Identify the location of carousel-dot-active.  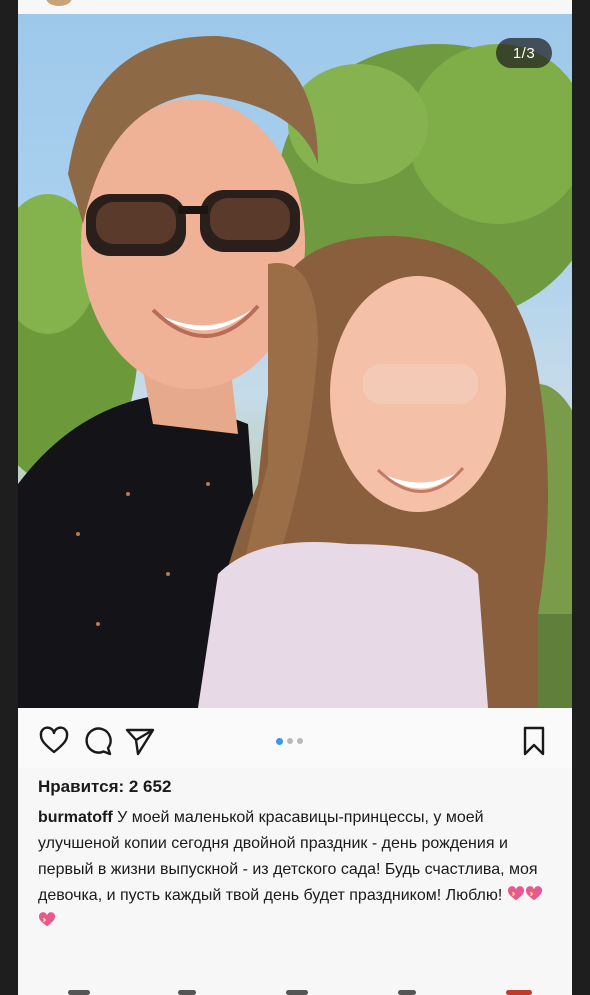
(279, 741).